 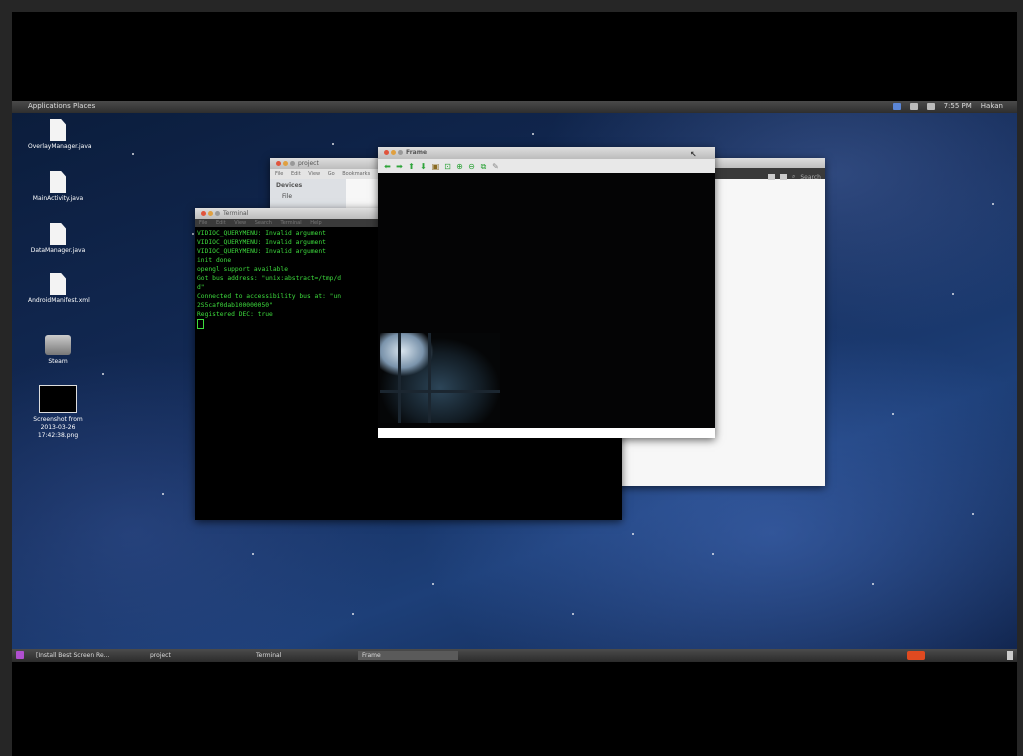 I want to click on sidebar-item-file: File, so click(x=308, y=196).